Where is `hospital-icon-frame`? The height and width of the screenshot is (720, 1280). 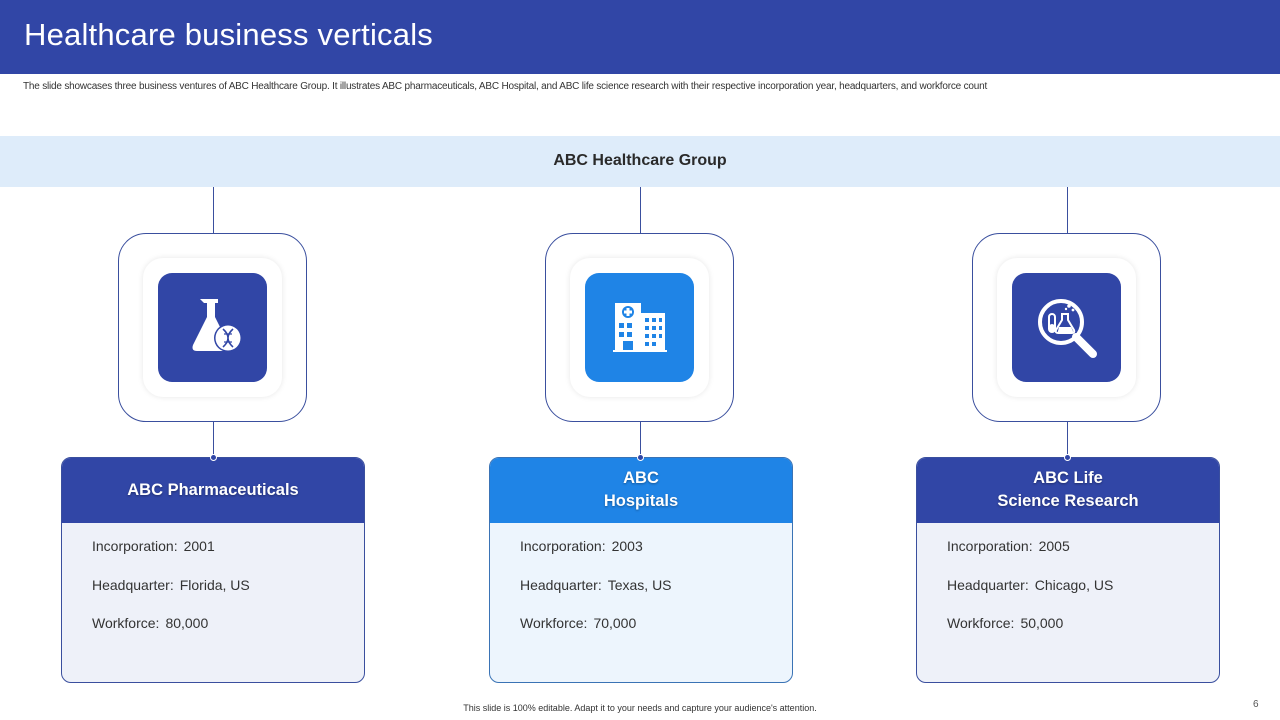 hospital-icon-frame is located at coordinates (639, 327).